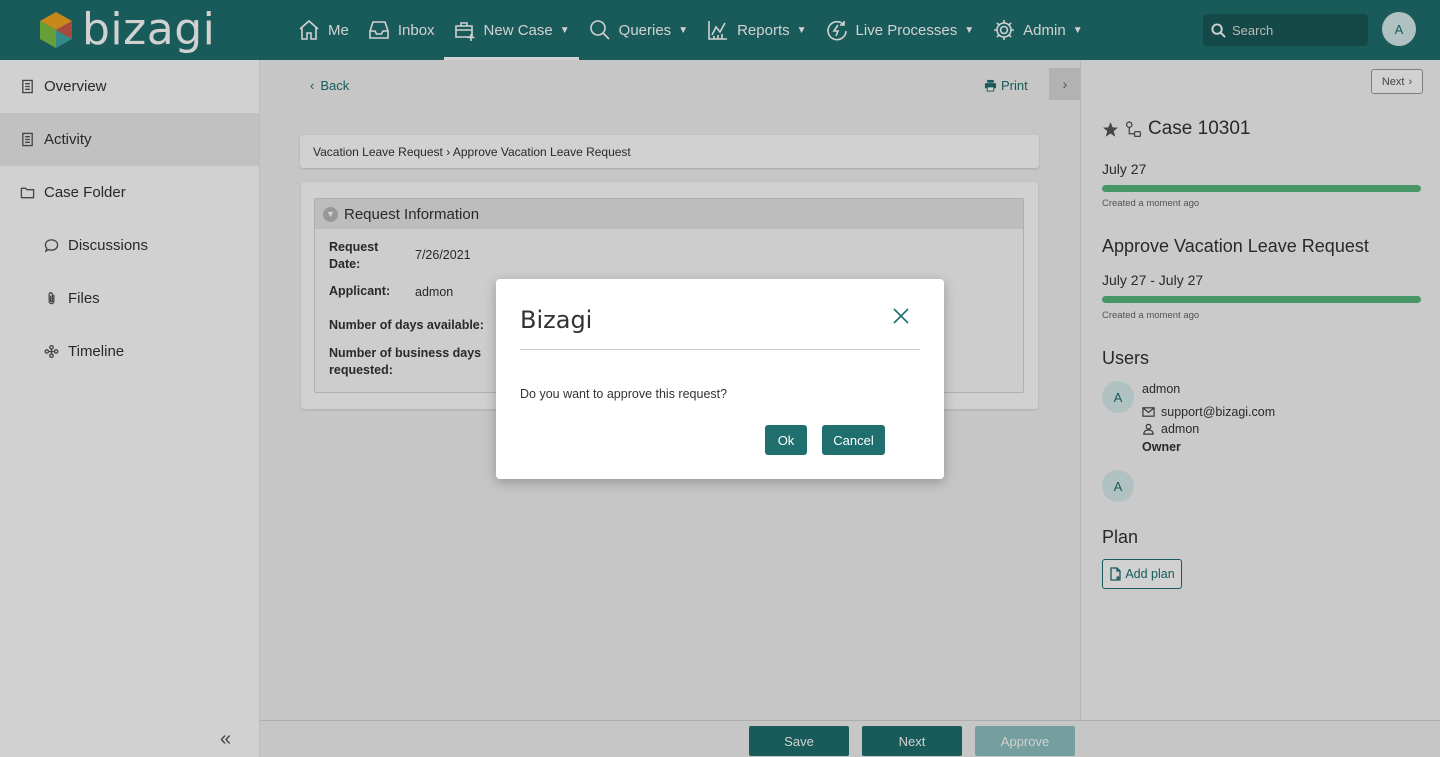  I want to click on dialog-title: Bizagi, so click(556, 320).